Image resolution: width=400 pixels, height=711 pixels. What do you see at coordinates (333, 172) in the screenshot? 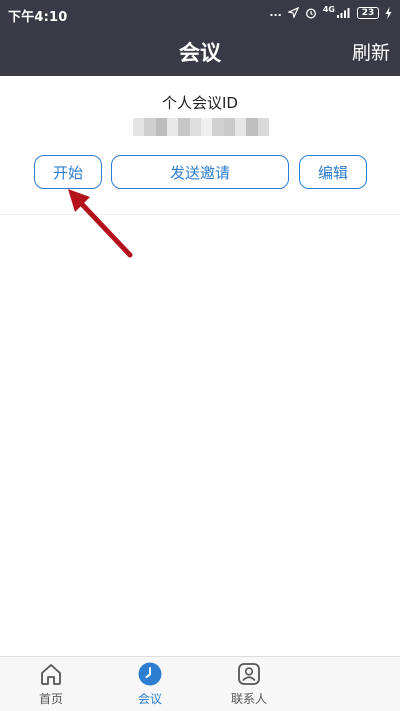
I see `edit-button: 编辑` at bounding box center [333, 172].